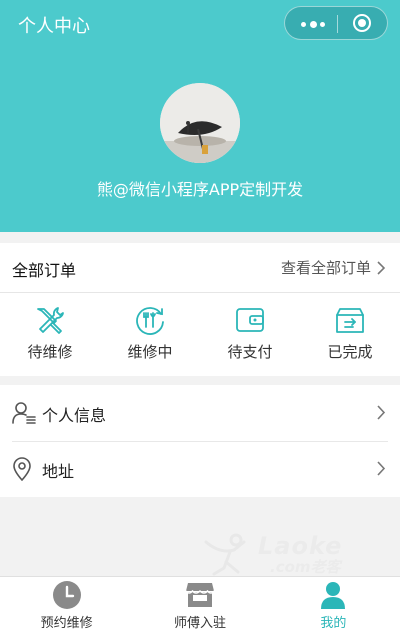  I want to click on tools-icon, so click(50, 320).